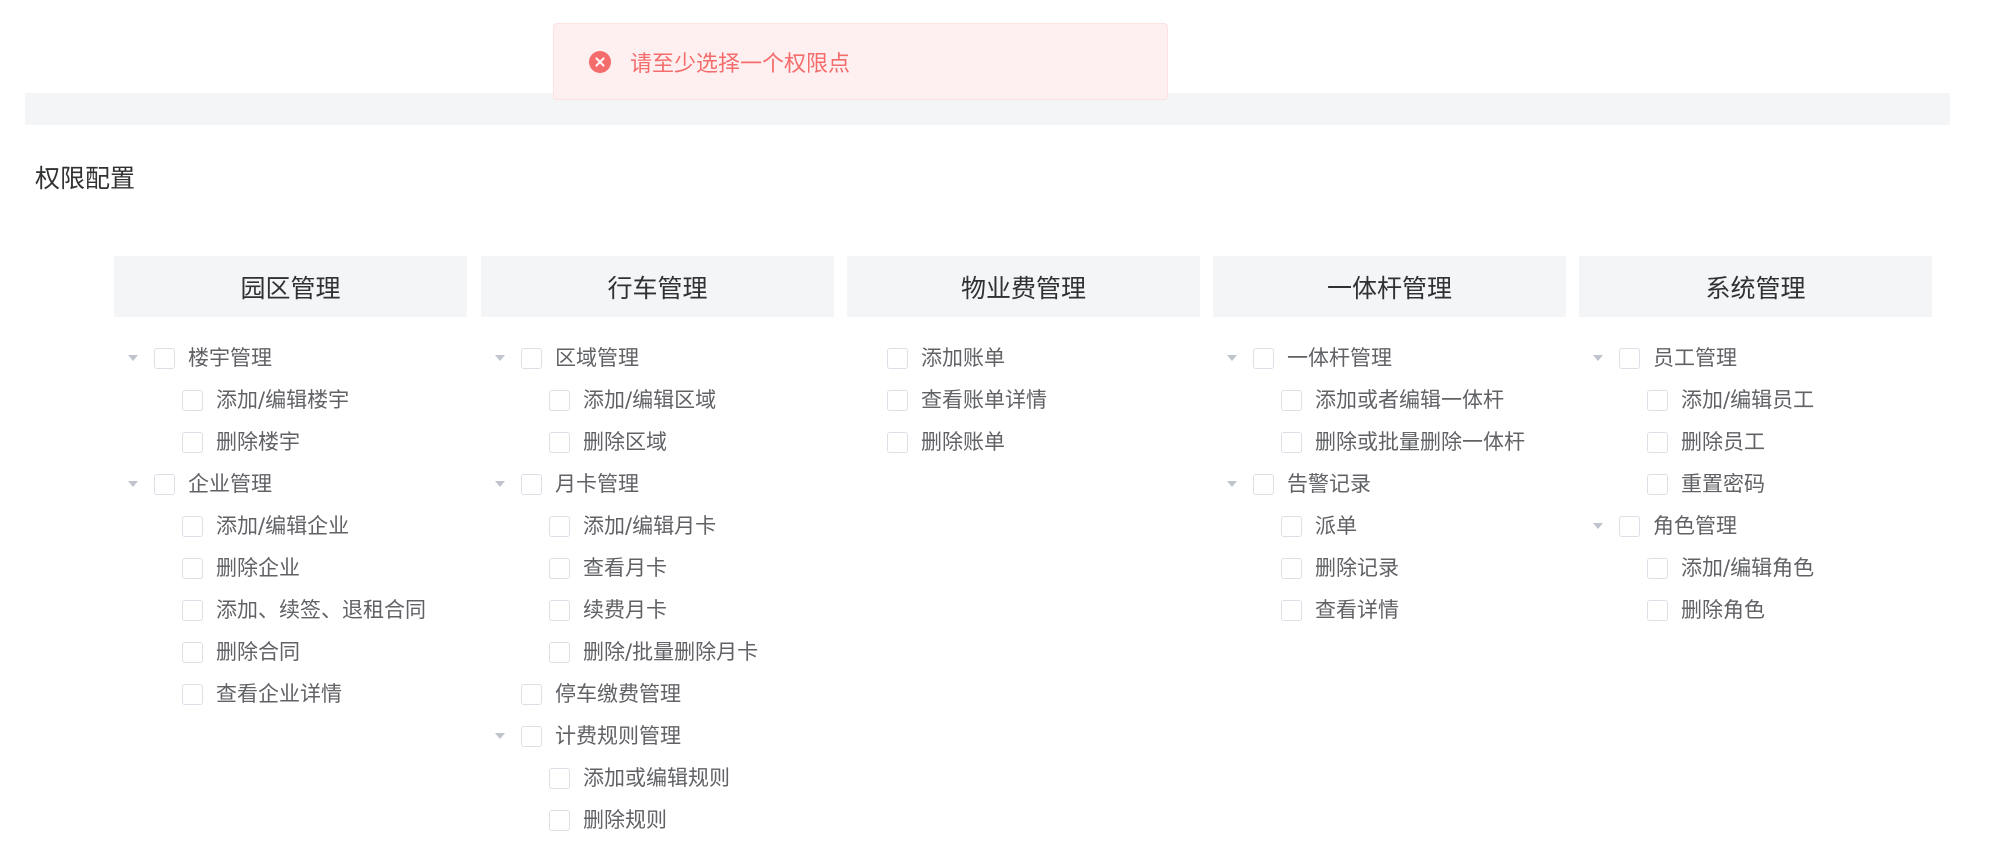 This screenshot has height=858, width=1990. What do you see at coordinates (860, 61) in the screenshot?
I see `error-toast: 请至少选择一个权限点` at bounding box center [860, 61].